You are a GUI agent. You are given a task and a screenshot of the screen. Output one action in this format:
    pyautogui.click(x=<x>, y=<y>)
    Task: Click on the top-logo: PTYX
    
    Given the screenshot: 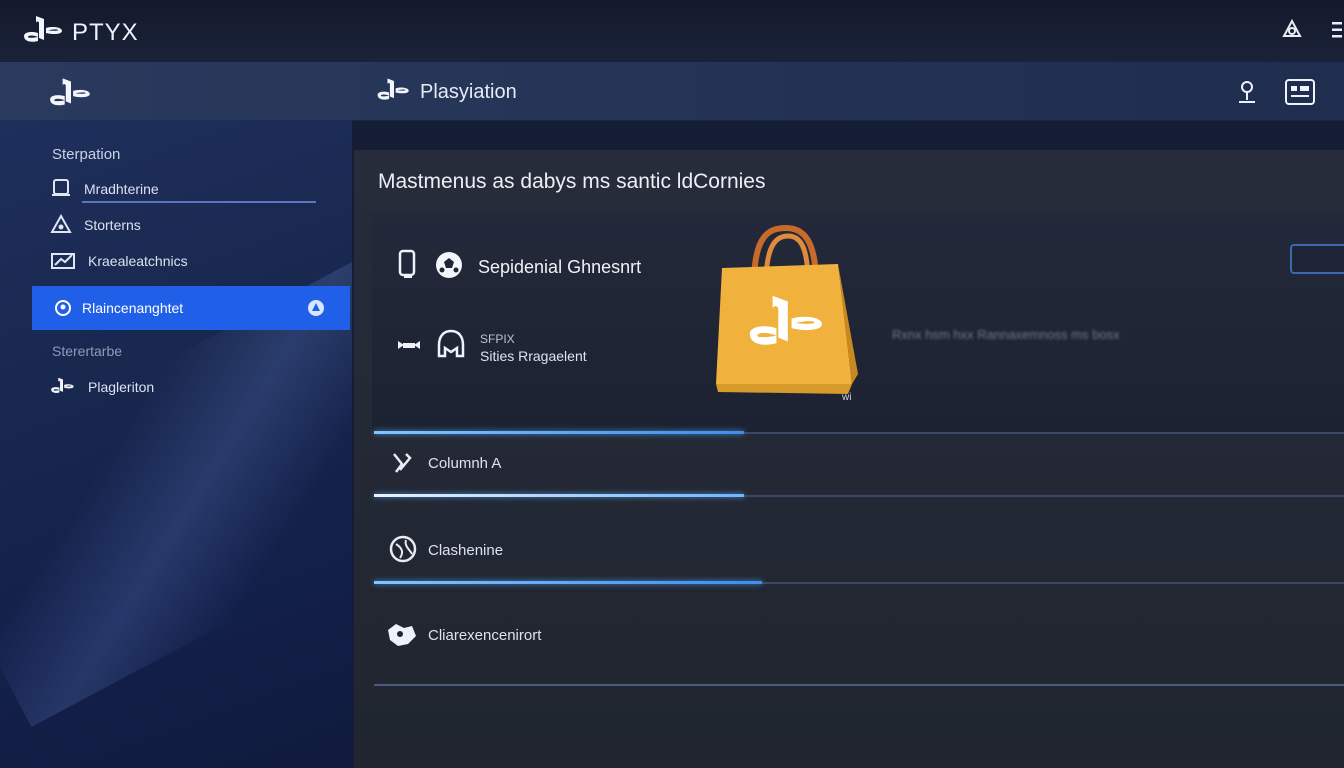 What is the action you would take?
    pyautogui.click(x=80, y=32)
    